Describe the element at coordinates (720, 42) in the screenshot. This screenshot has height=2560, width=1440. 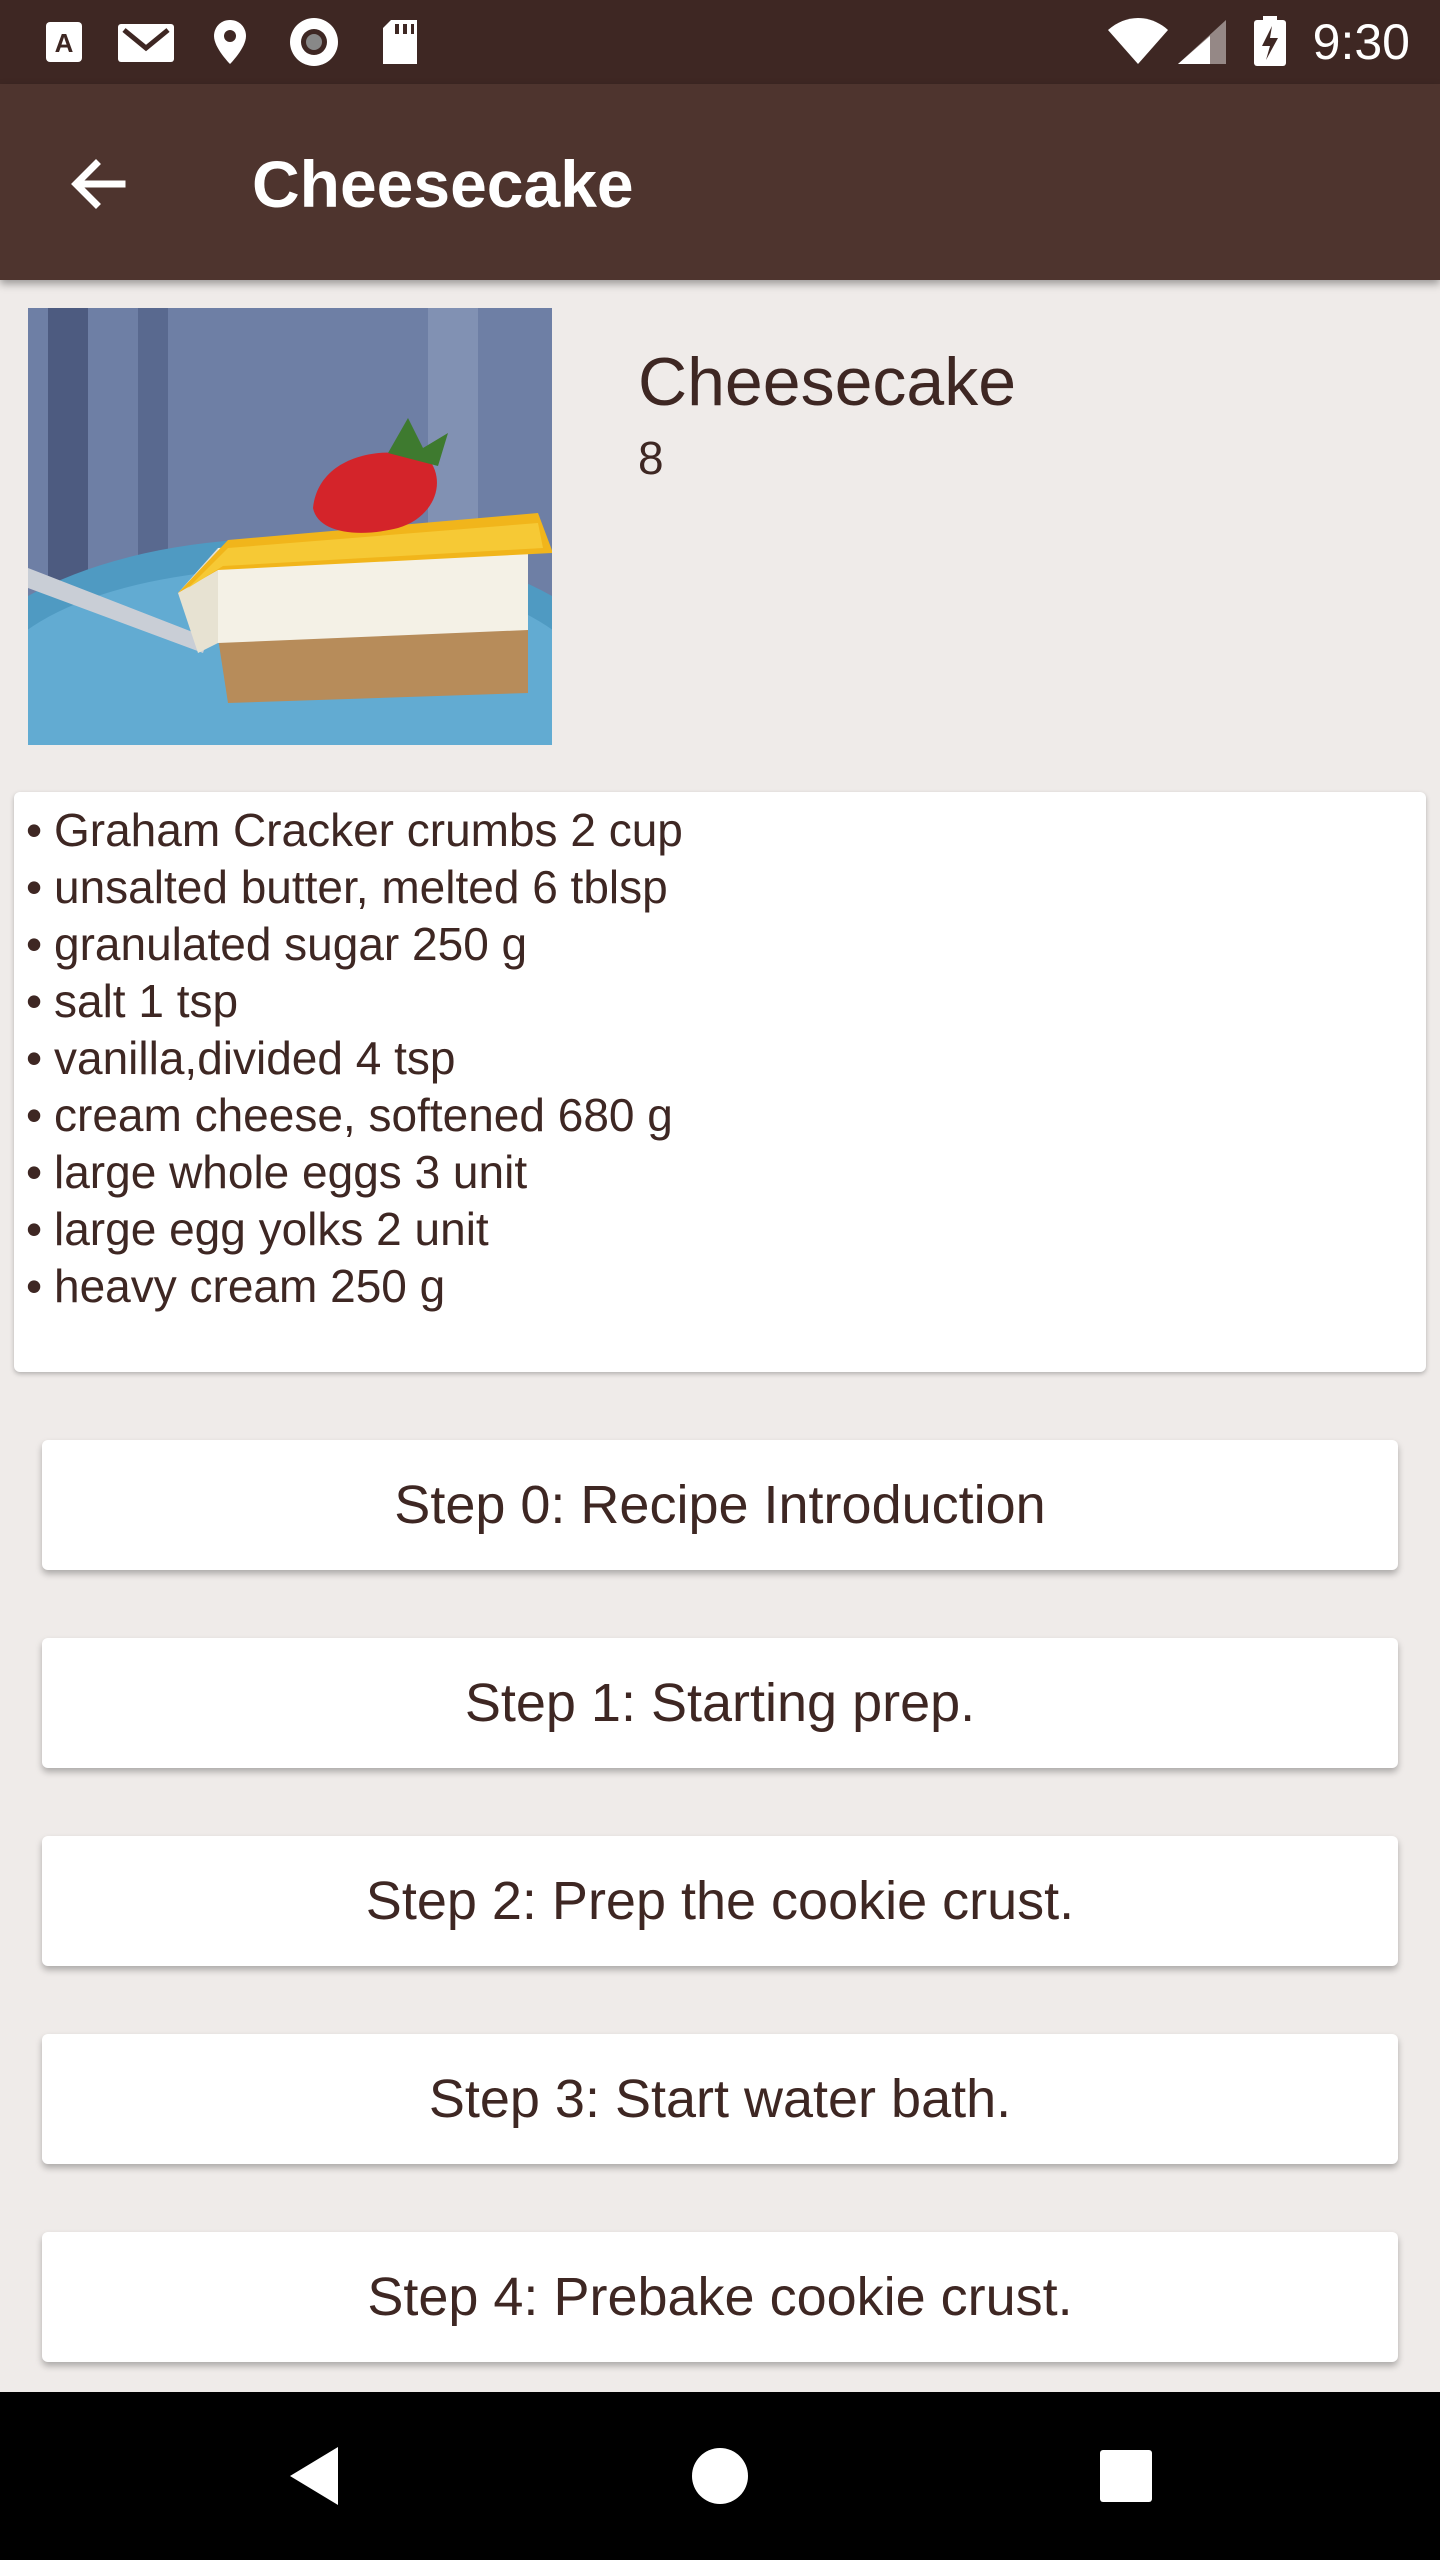
I see `status-bar: A 9:30` at that location.